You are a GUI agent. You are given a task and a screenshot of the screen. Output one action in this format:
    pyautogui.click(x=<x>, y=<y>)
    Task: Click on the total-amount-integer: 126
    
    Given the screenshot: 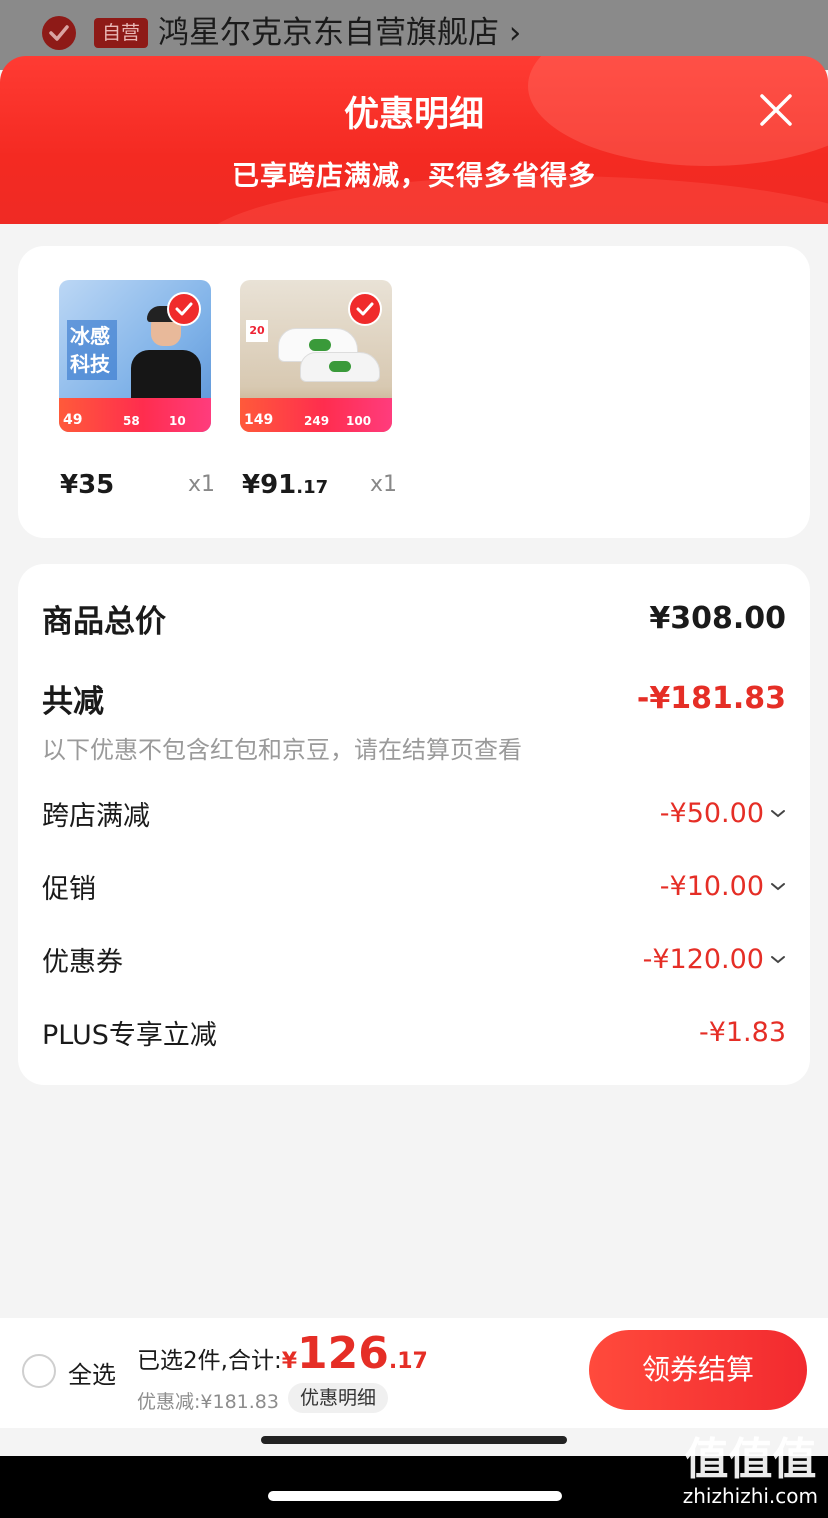 What is the action you would take?
    pyautogui.click(x=343, y=1353)
    